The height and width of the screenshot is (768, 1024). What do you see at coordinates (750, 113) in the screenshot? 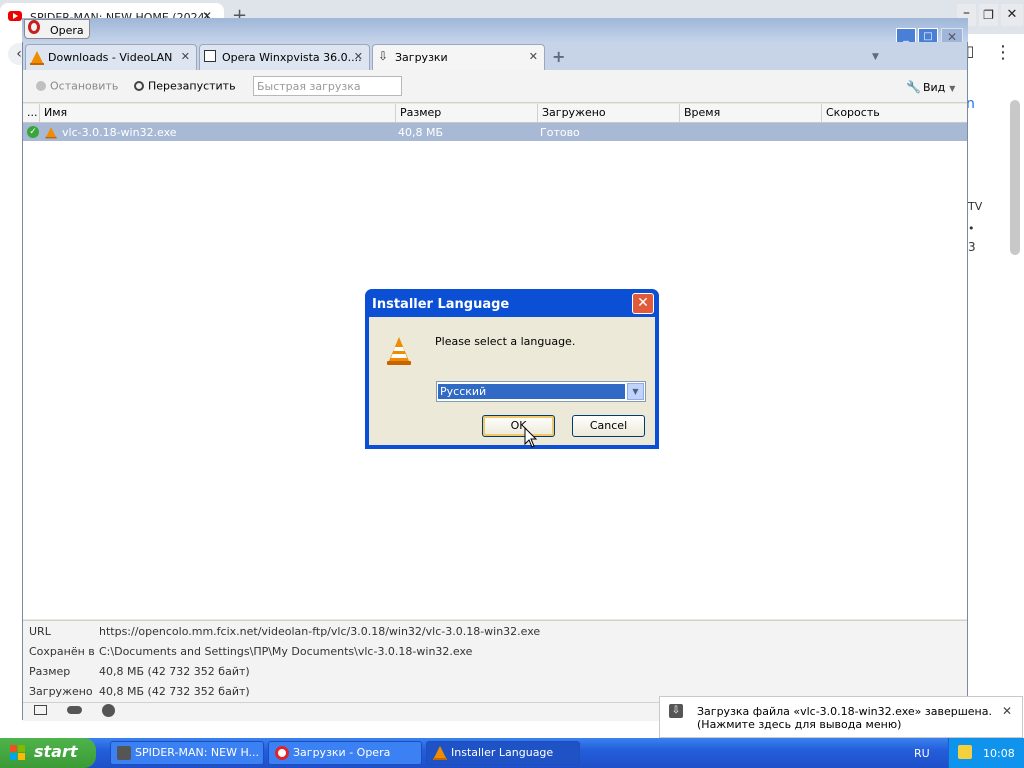
I see `column-header-time: Время` at bounding box center [750, 113].